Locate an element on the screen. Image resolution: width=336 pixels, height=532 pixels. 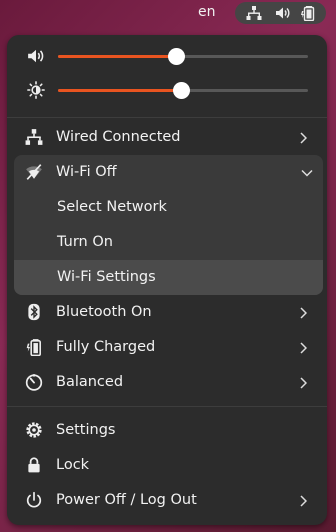
menu-item-bluetooth: Bluetooth On is located at coordinates (167, 312).